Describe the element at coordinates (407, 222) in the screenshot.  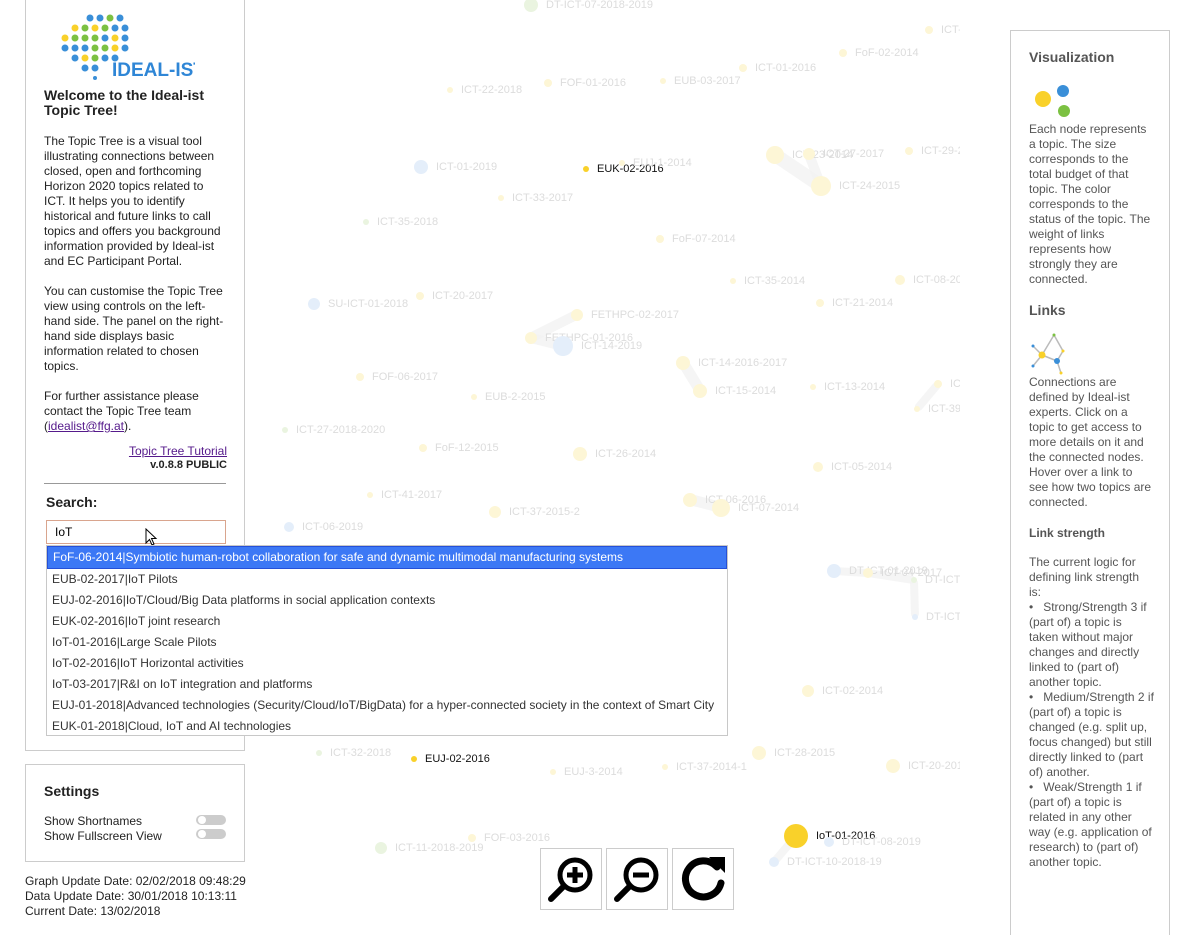
I see `topic-node-label: ICT-35-2018` at that location.